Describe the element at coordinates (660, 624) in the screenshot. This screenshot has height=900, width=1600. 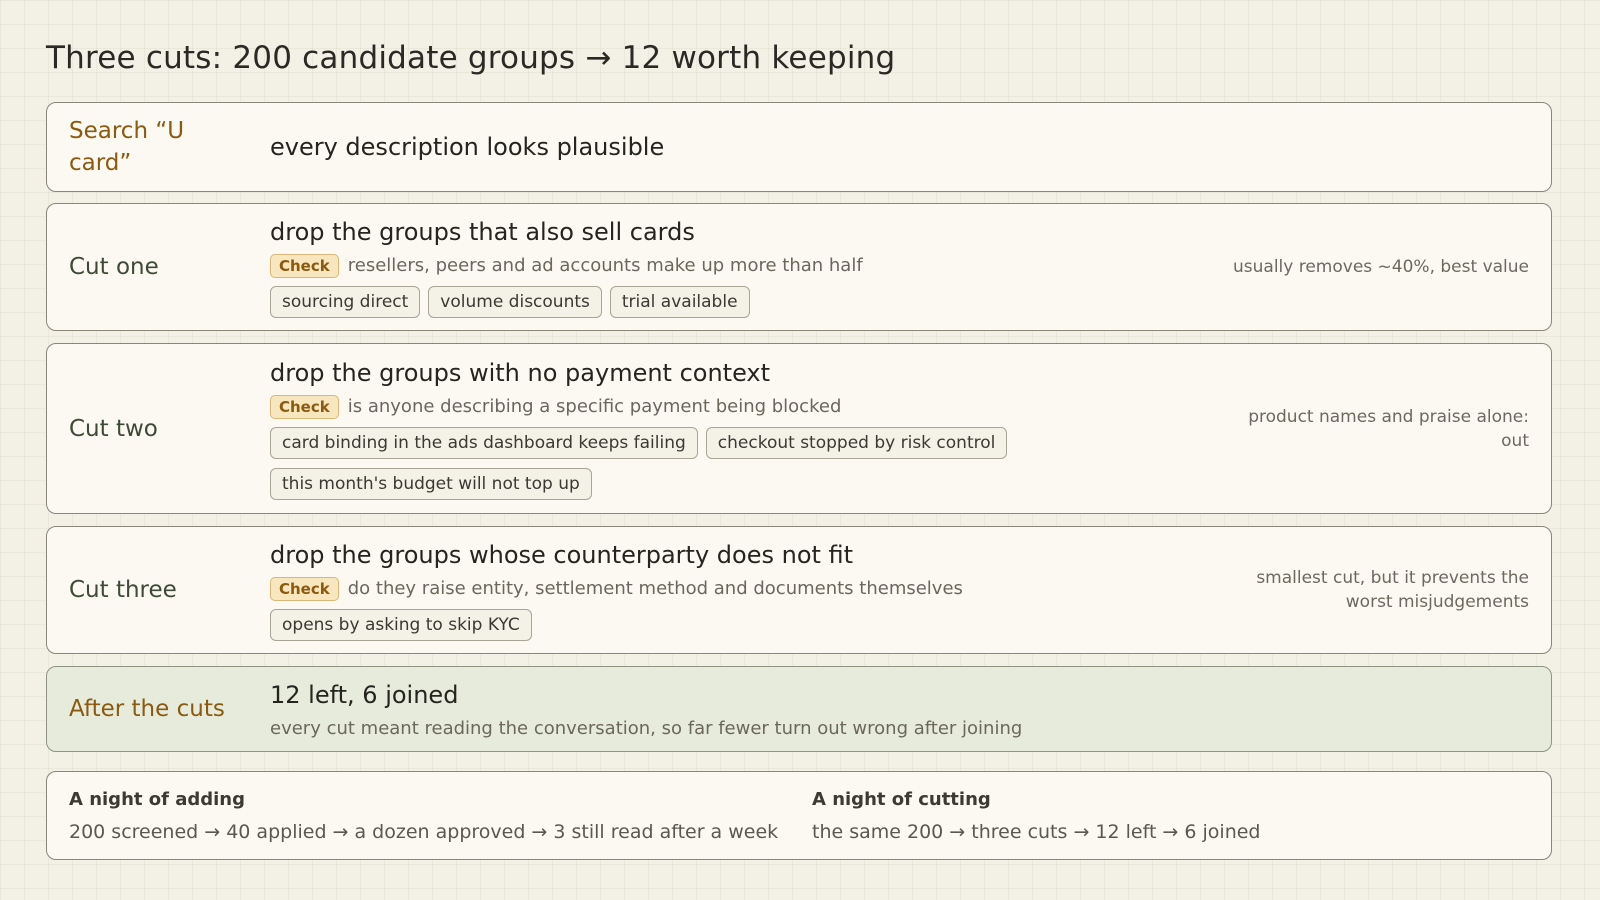
I see `cut-three-tags: opens by asking to skip KYC` at that location.